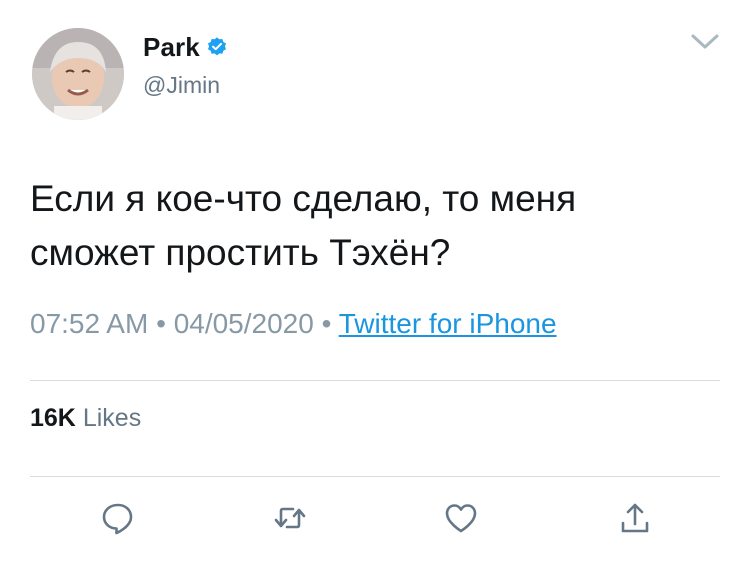  I want to click on avatar-image, so click(78, 74).